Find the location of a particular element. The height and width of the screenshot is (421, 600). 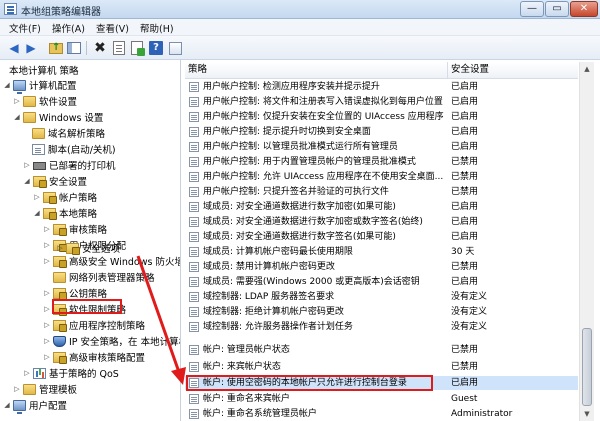

tree-app-control: ▷ 应用程序控制策略 is located at coordinates (94, 325).